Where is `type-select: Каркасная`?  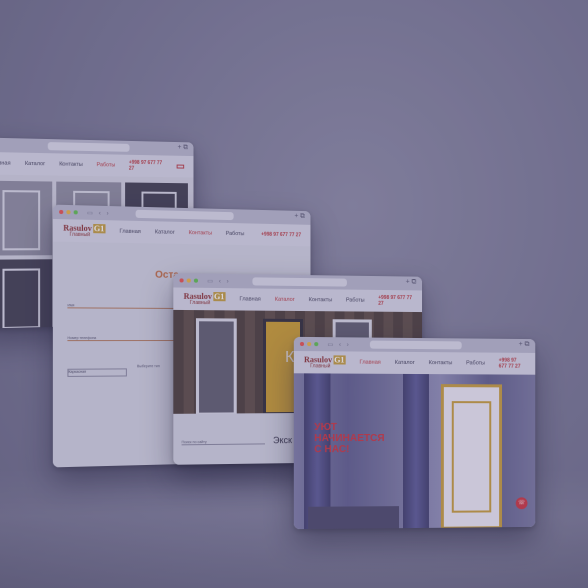 type-select: Каркасная is located at coordinates (97, 372).